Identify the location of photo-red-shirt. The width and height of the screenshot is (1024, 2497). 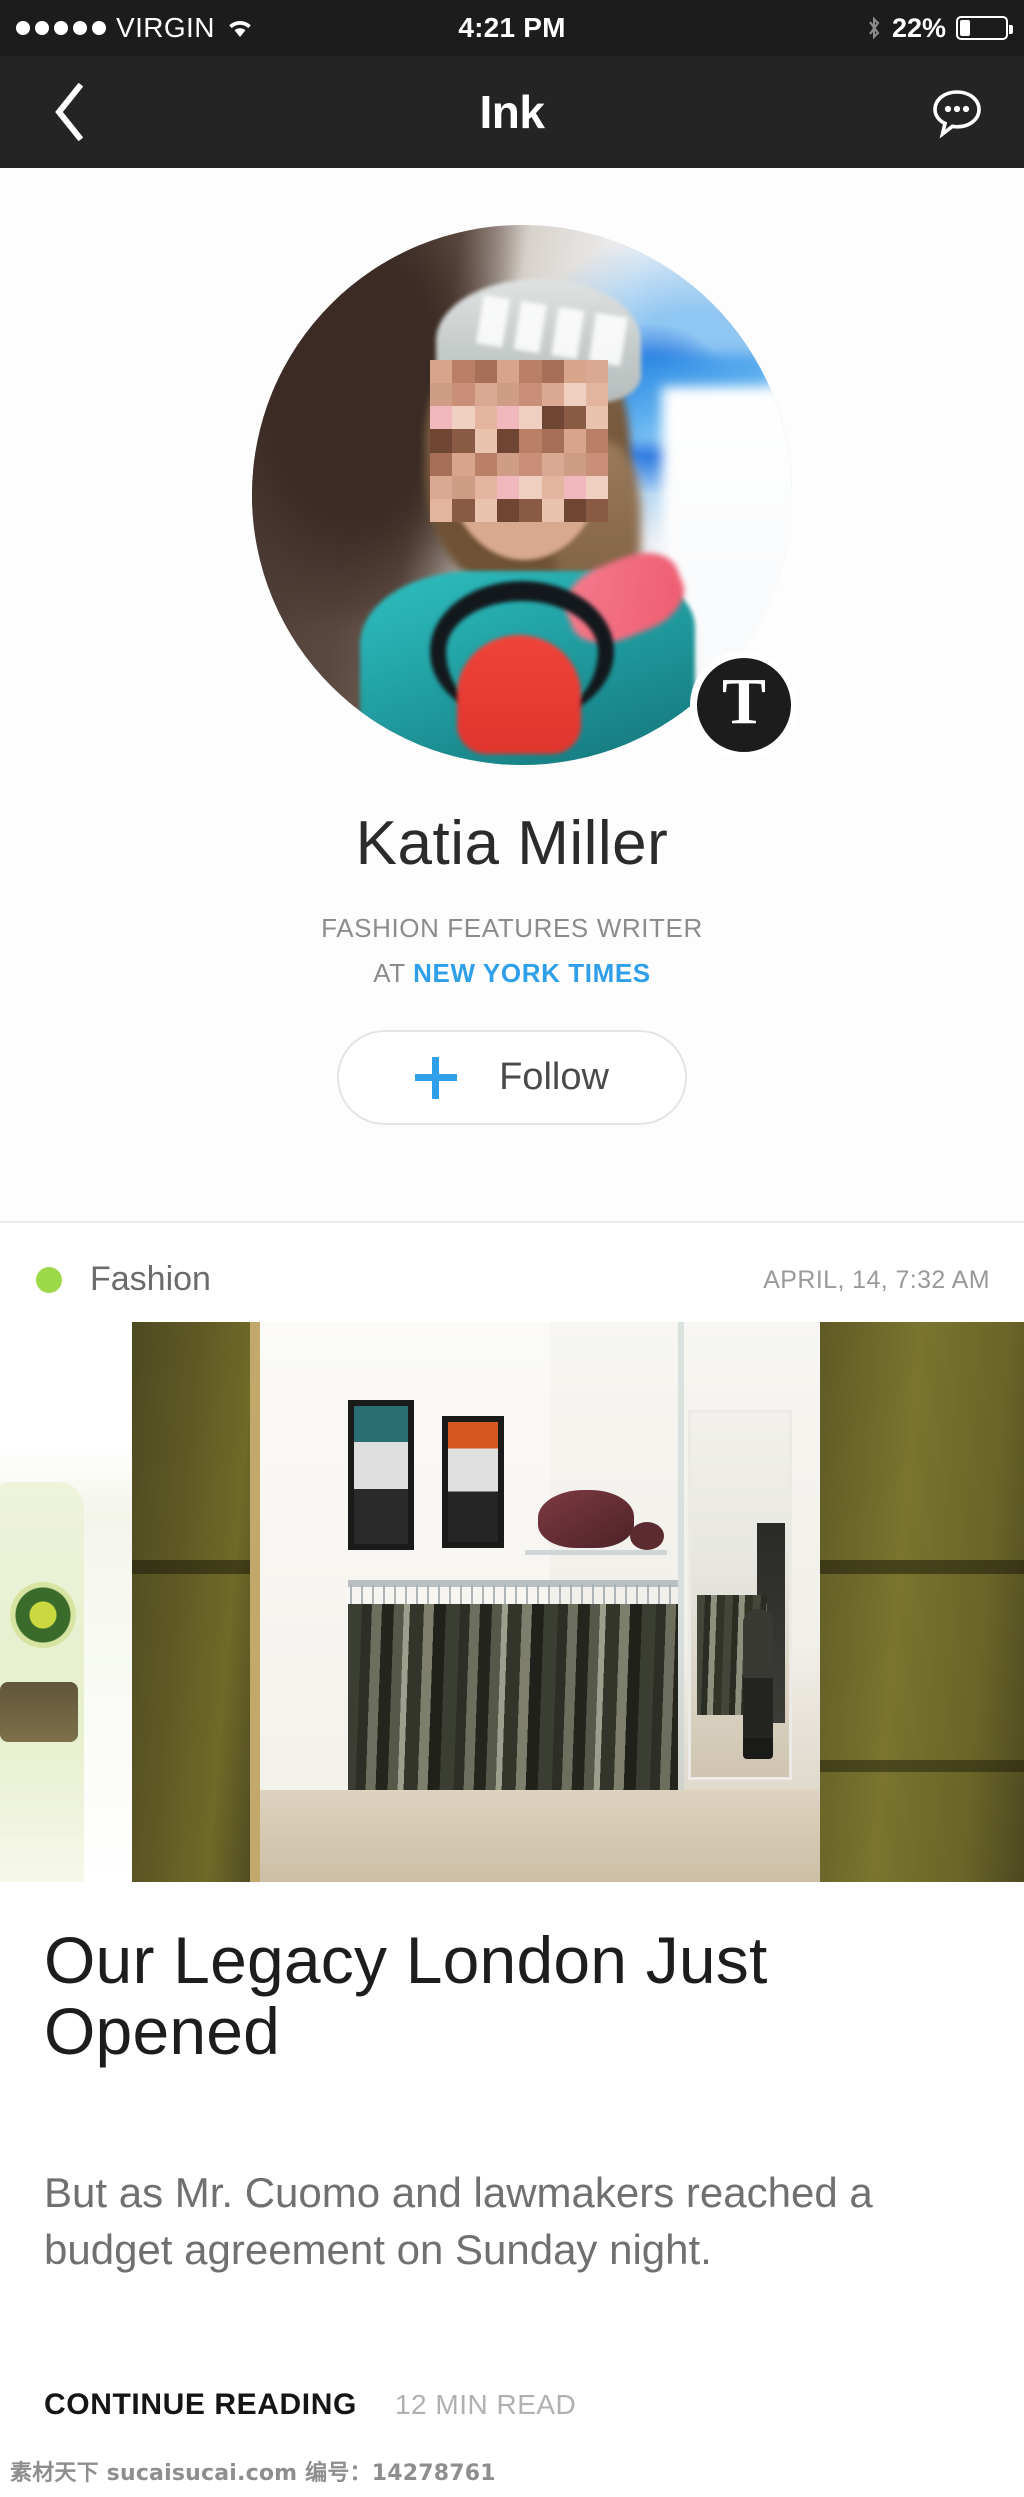
(519, 695).